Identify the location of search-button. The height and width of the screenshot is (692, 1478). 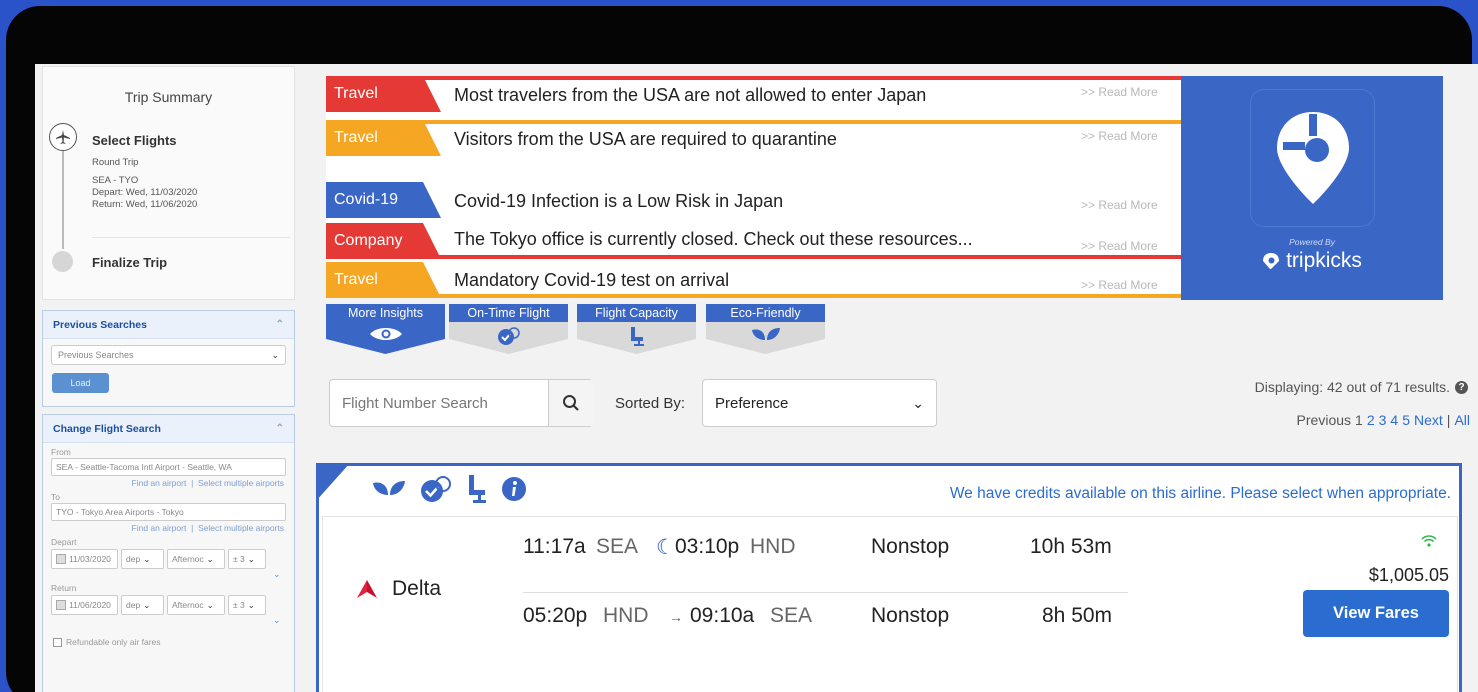
(570, 403).